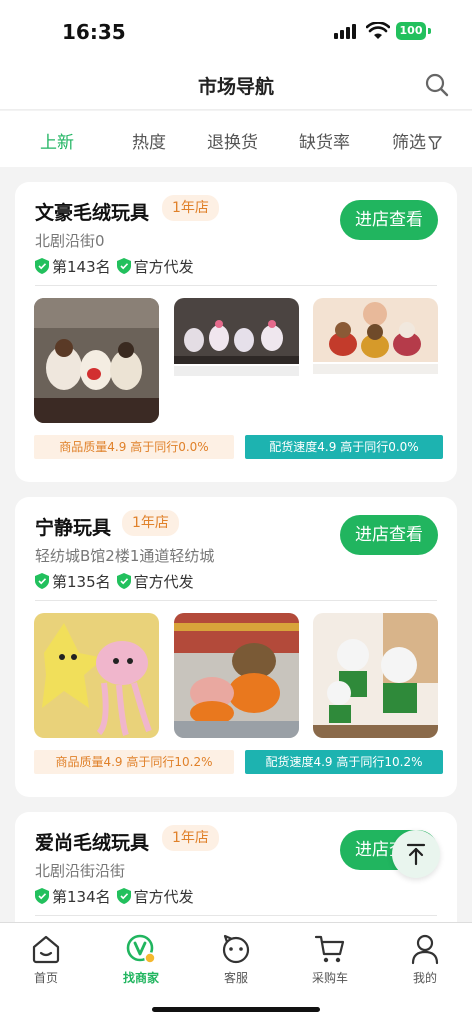 The width and height of the screenshot is (472, 1024). I want to click on nav-cart: 采购车, so click(330, 959).